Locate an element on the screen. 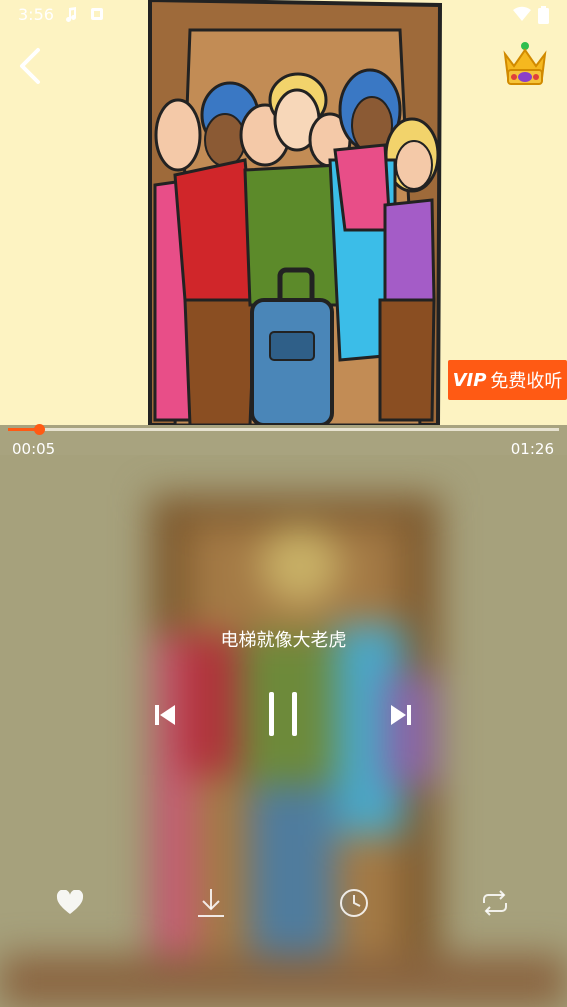 This screenshot has width=567, height=1007. pause-icon is located at coordinates (283, 714).